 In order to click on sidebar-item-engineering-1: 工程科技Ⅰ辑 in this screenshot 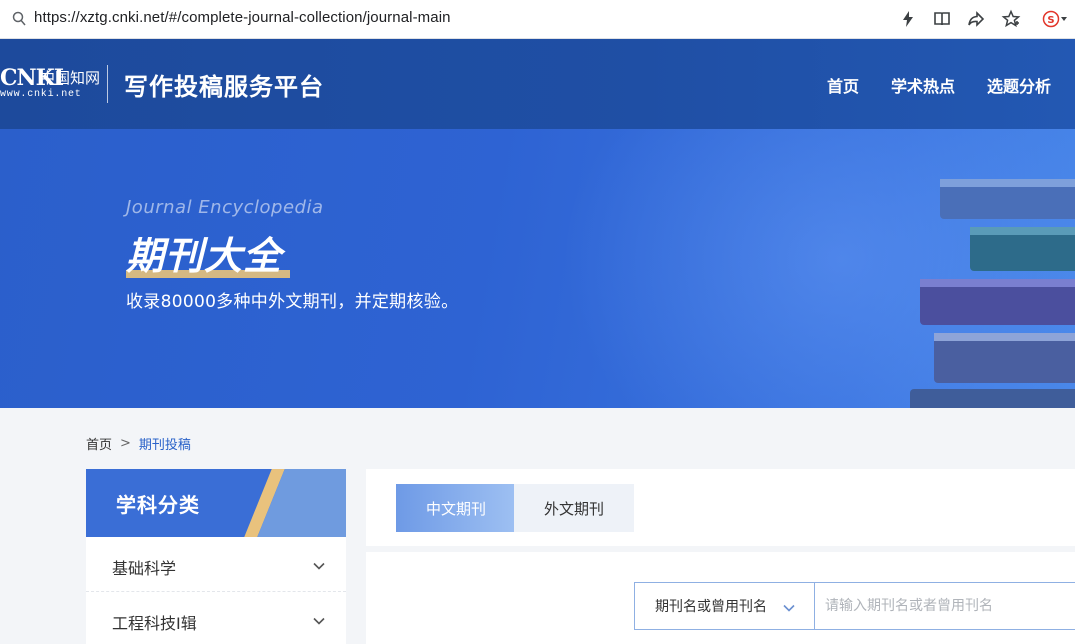, I will do `click(216, 618)`.